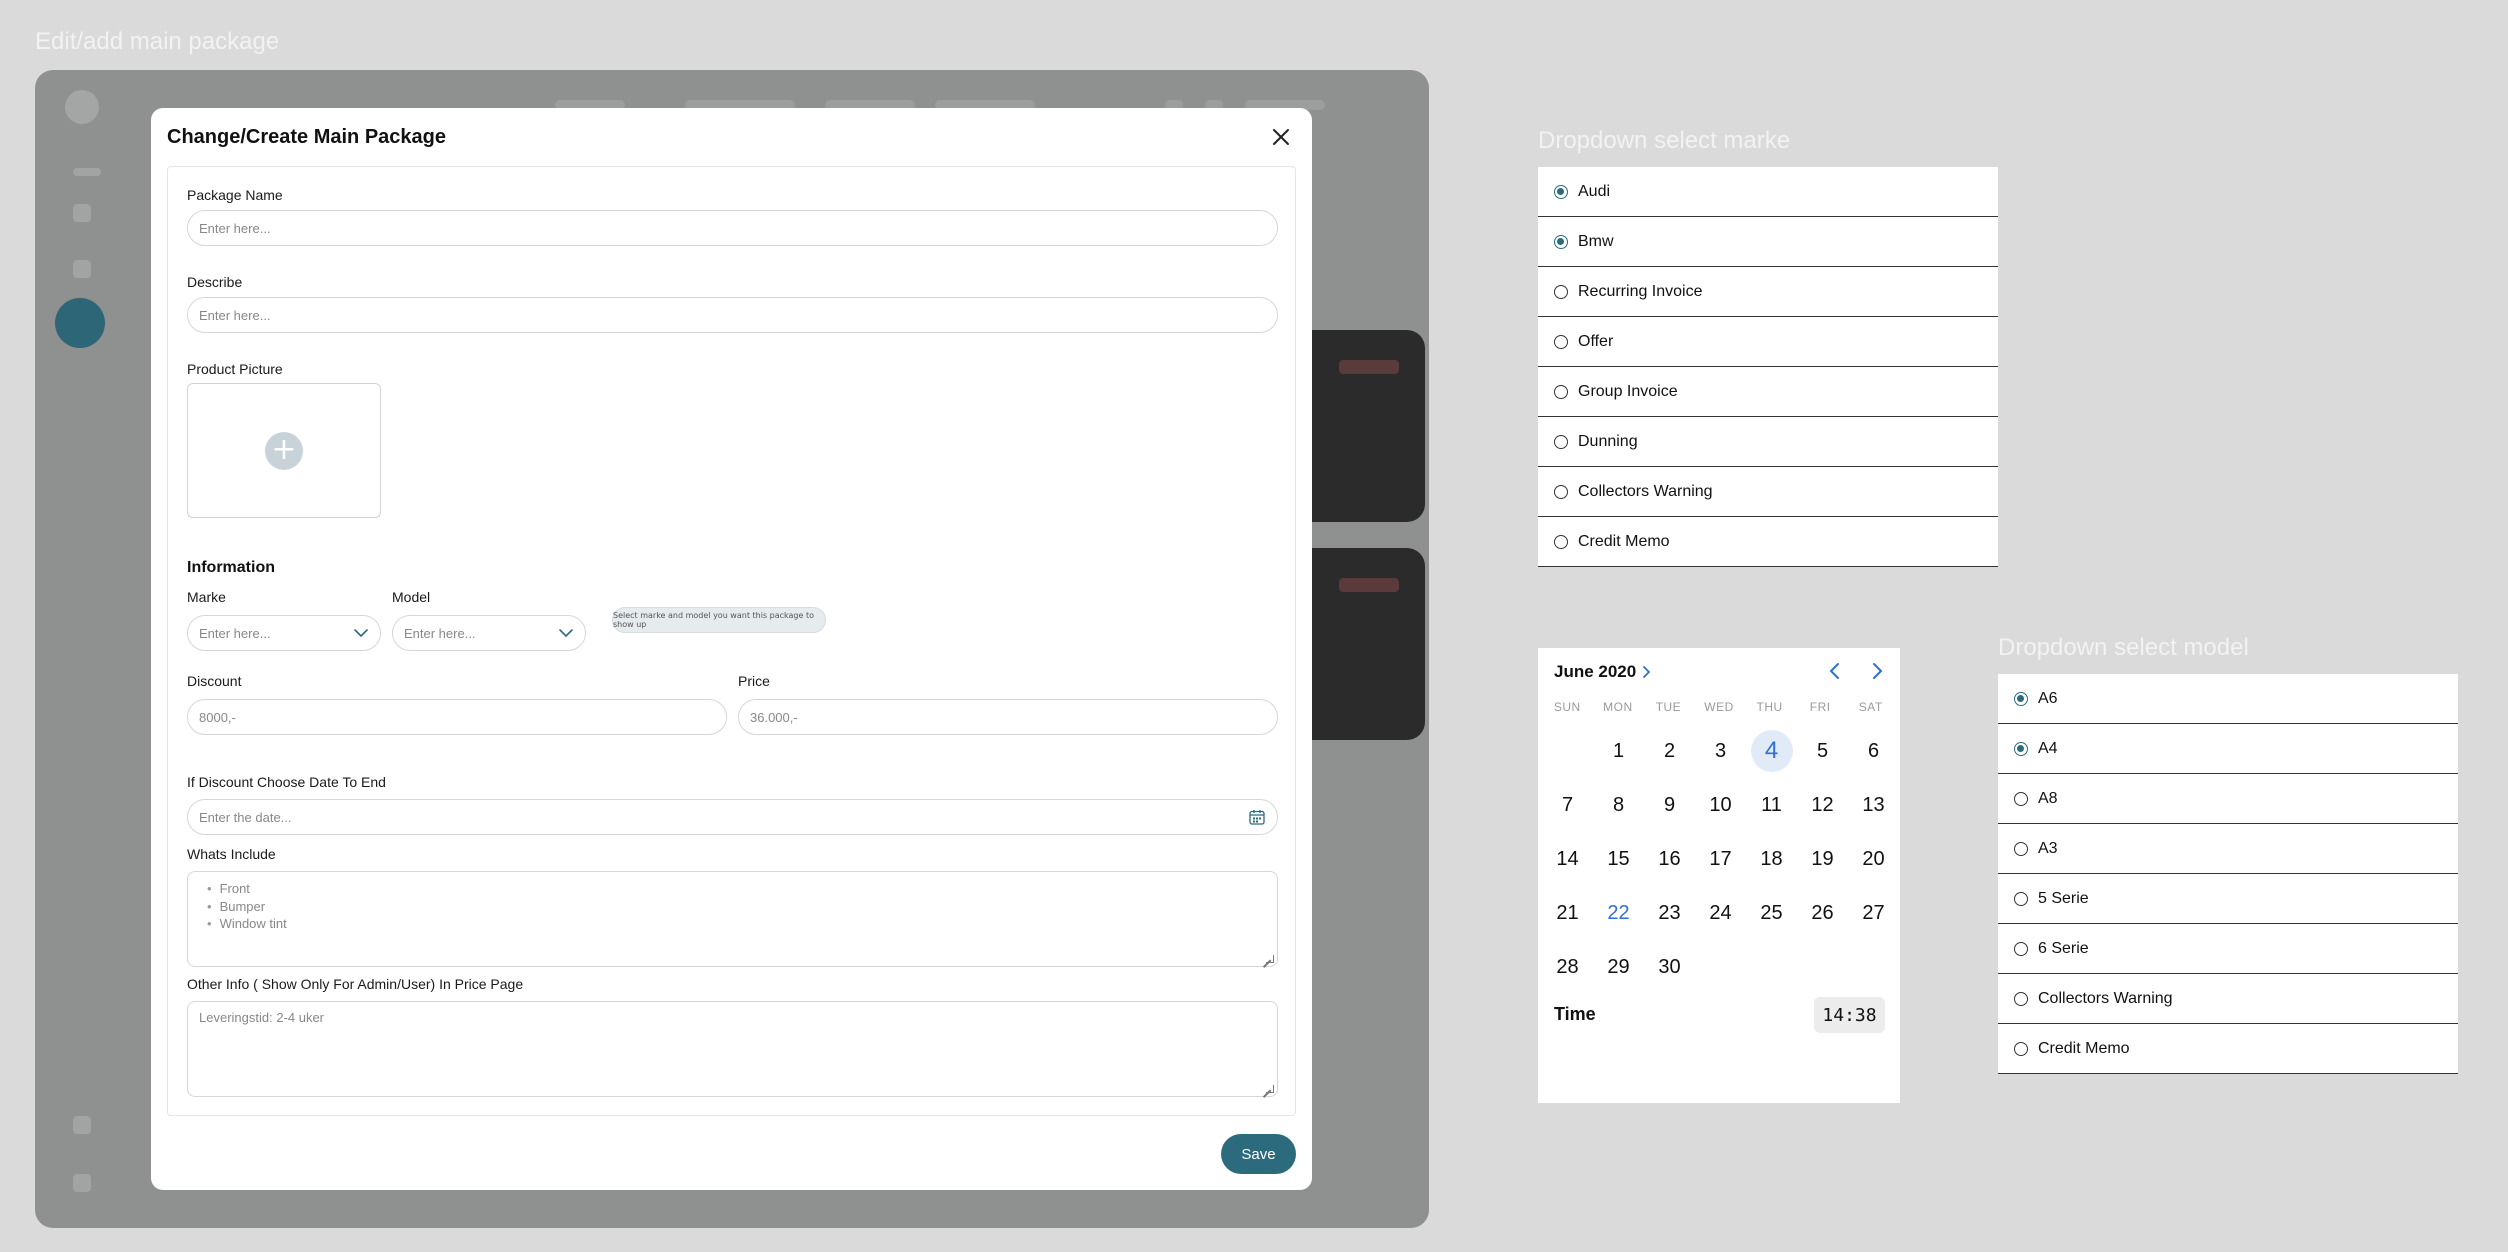  What do you see at coordinates (1822, 859) in the screenshot?
I see `calendar-day: 19` at bounding box center [1822, 859].